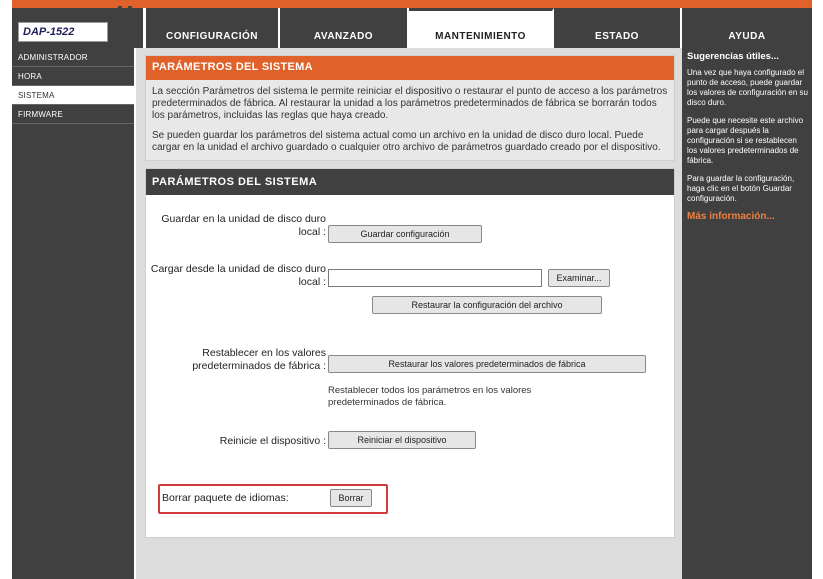 The height and width of the screenshot is (579, 823). Describe the element at coordinates (405, 234) in the screenshot. I see `save-configuration-button: Guardar configuración` at that location.